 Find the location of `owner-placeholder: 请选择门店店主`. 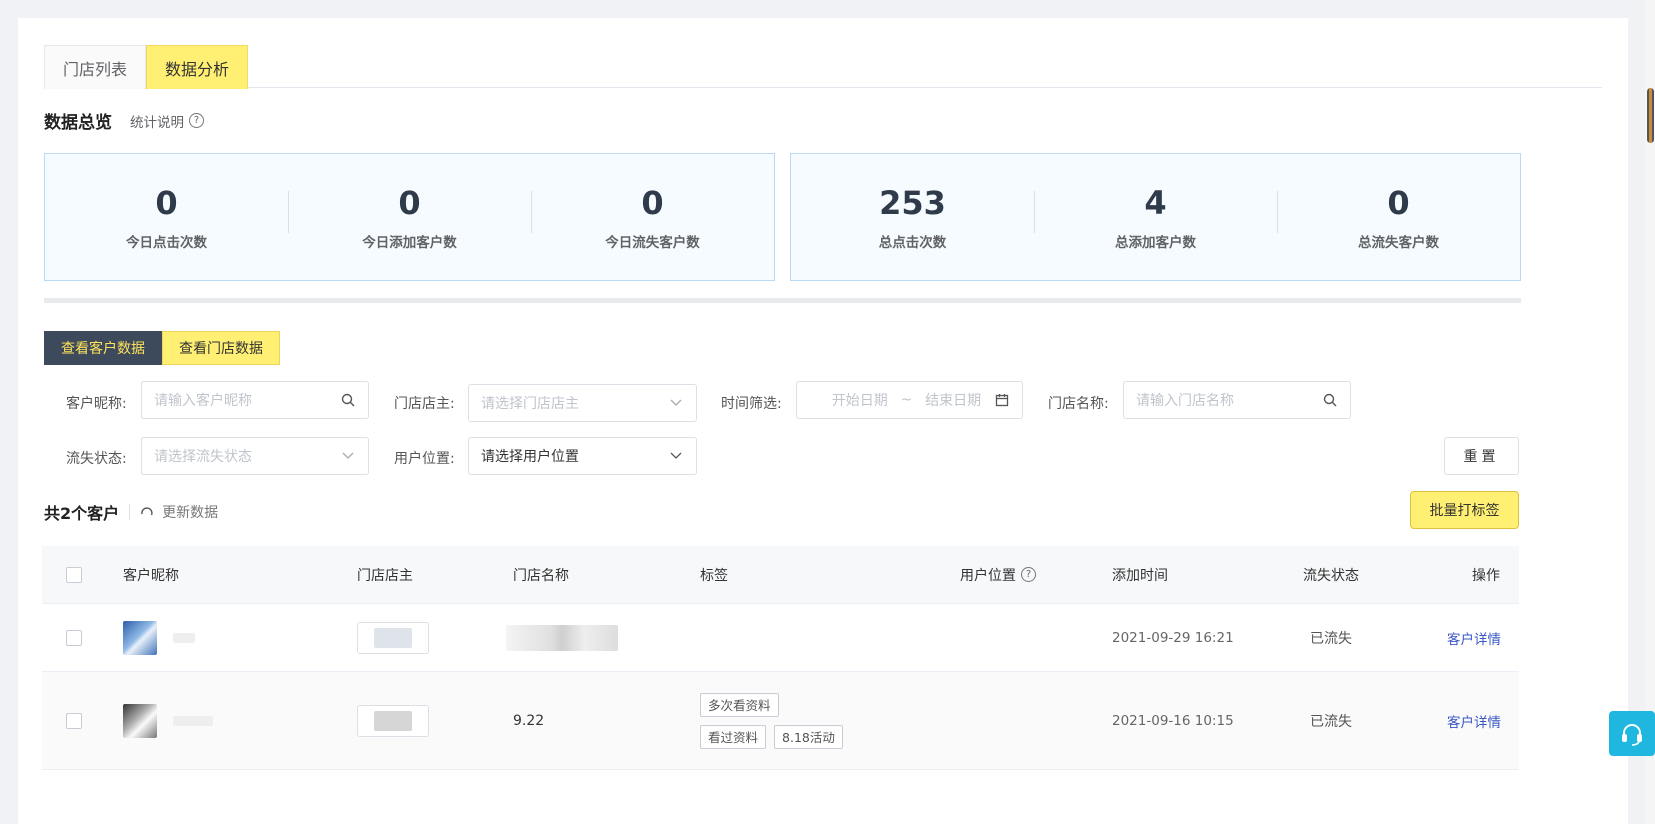

owner-placeholder: 请选择门店店主 is located at coordinates (530, 404).